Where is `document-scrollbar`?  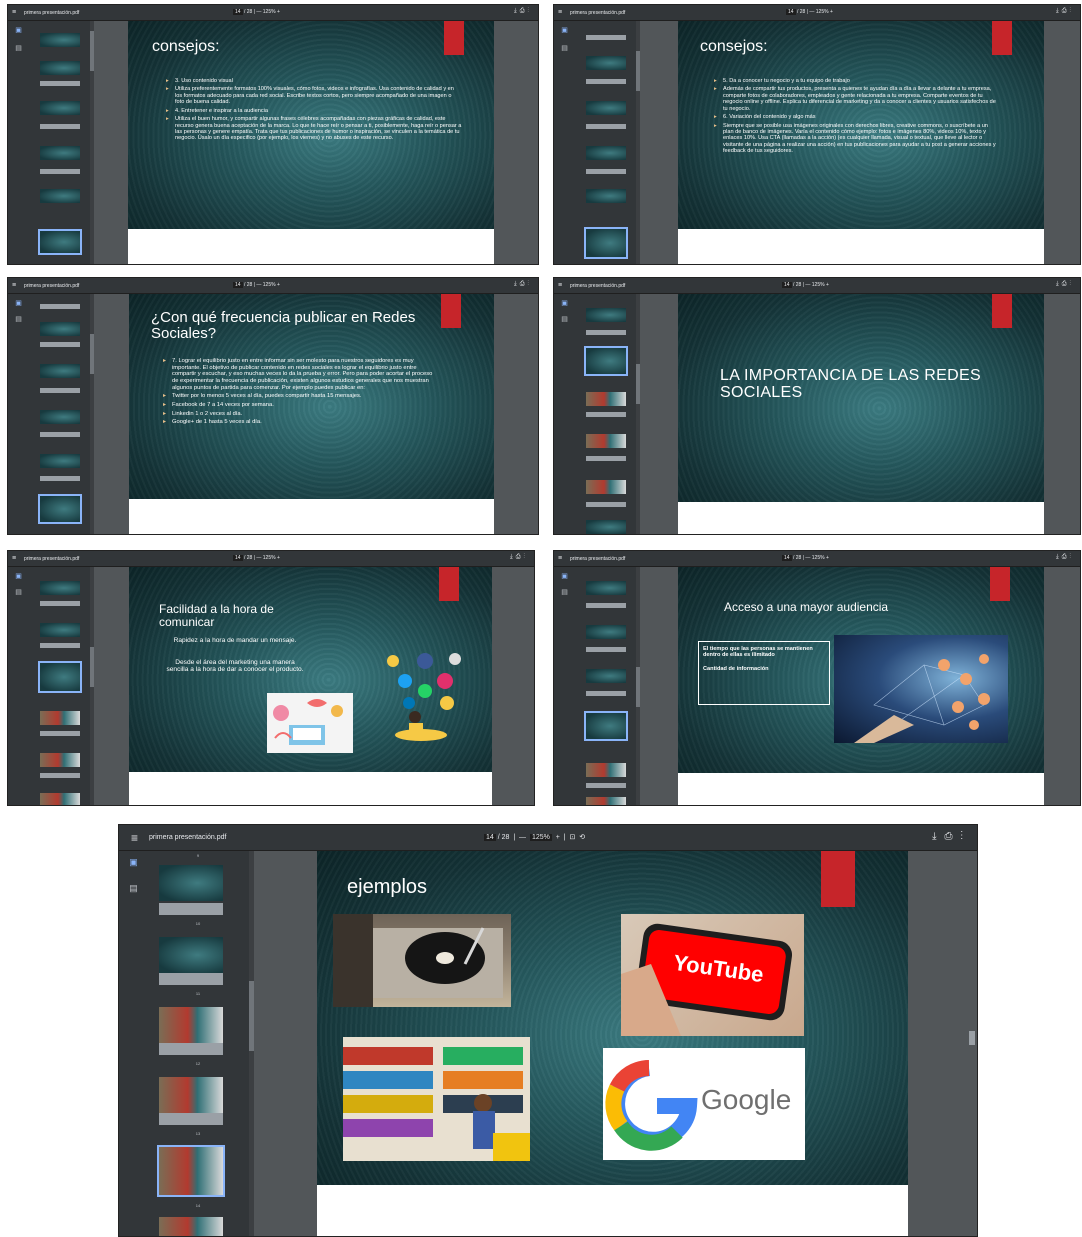 document-scrollbar is located at coordinates (972, 1038).